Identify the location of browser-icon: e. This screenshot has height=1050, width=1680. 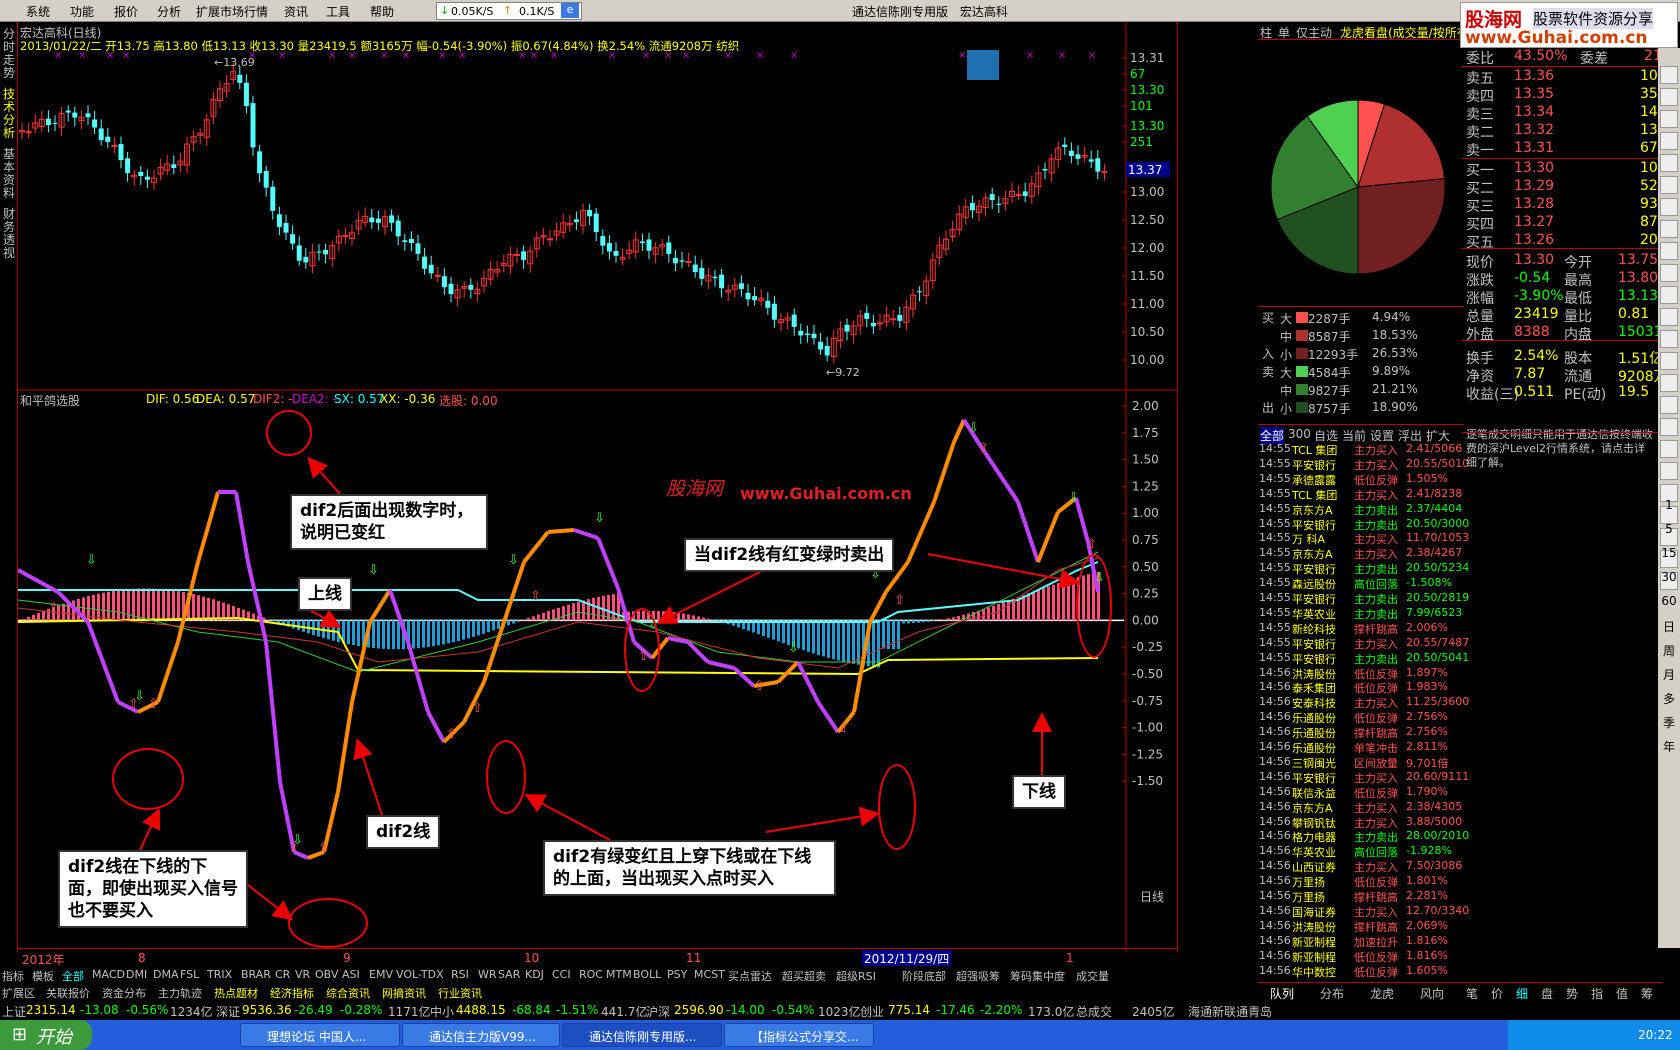
(570, 10).